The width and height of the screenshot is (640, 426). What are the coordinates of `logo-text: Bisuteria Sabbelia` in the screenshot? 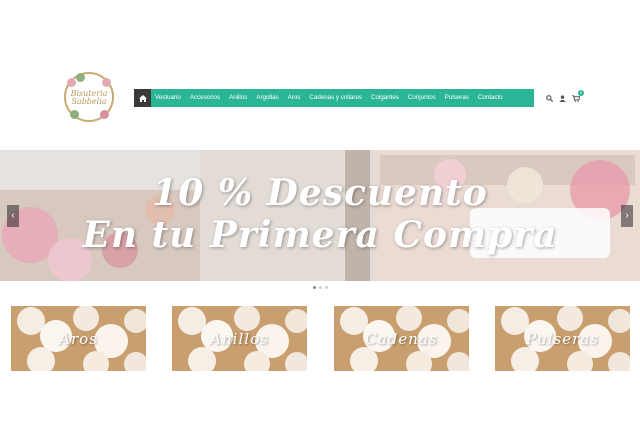 It's located at (89, 97).